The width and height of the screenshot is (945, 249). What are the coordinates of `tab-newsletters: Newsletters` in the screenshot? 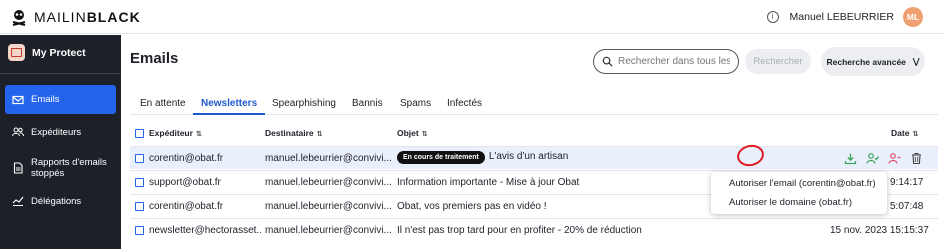 It's located at (229, 103).